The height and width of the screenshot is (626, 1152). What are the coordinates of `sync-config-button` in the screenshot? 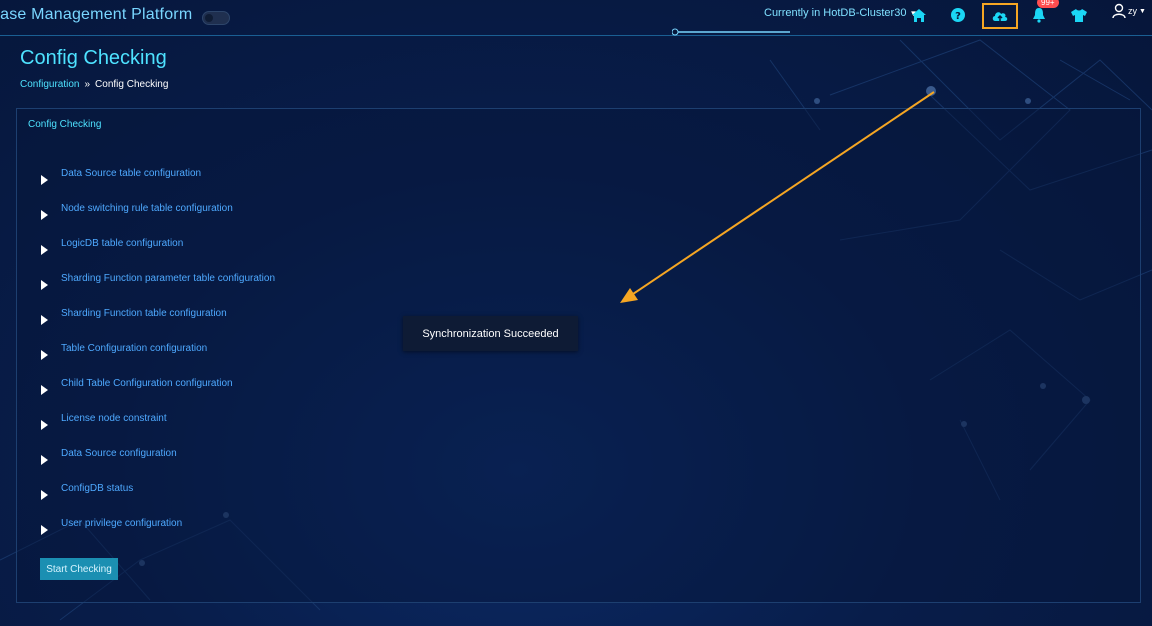 It's located at (1000, 16).